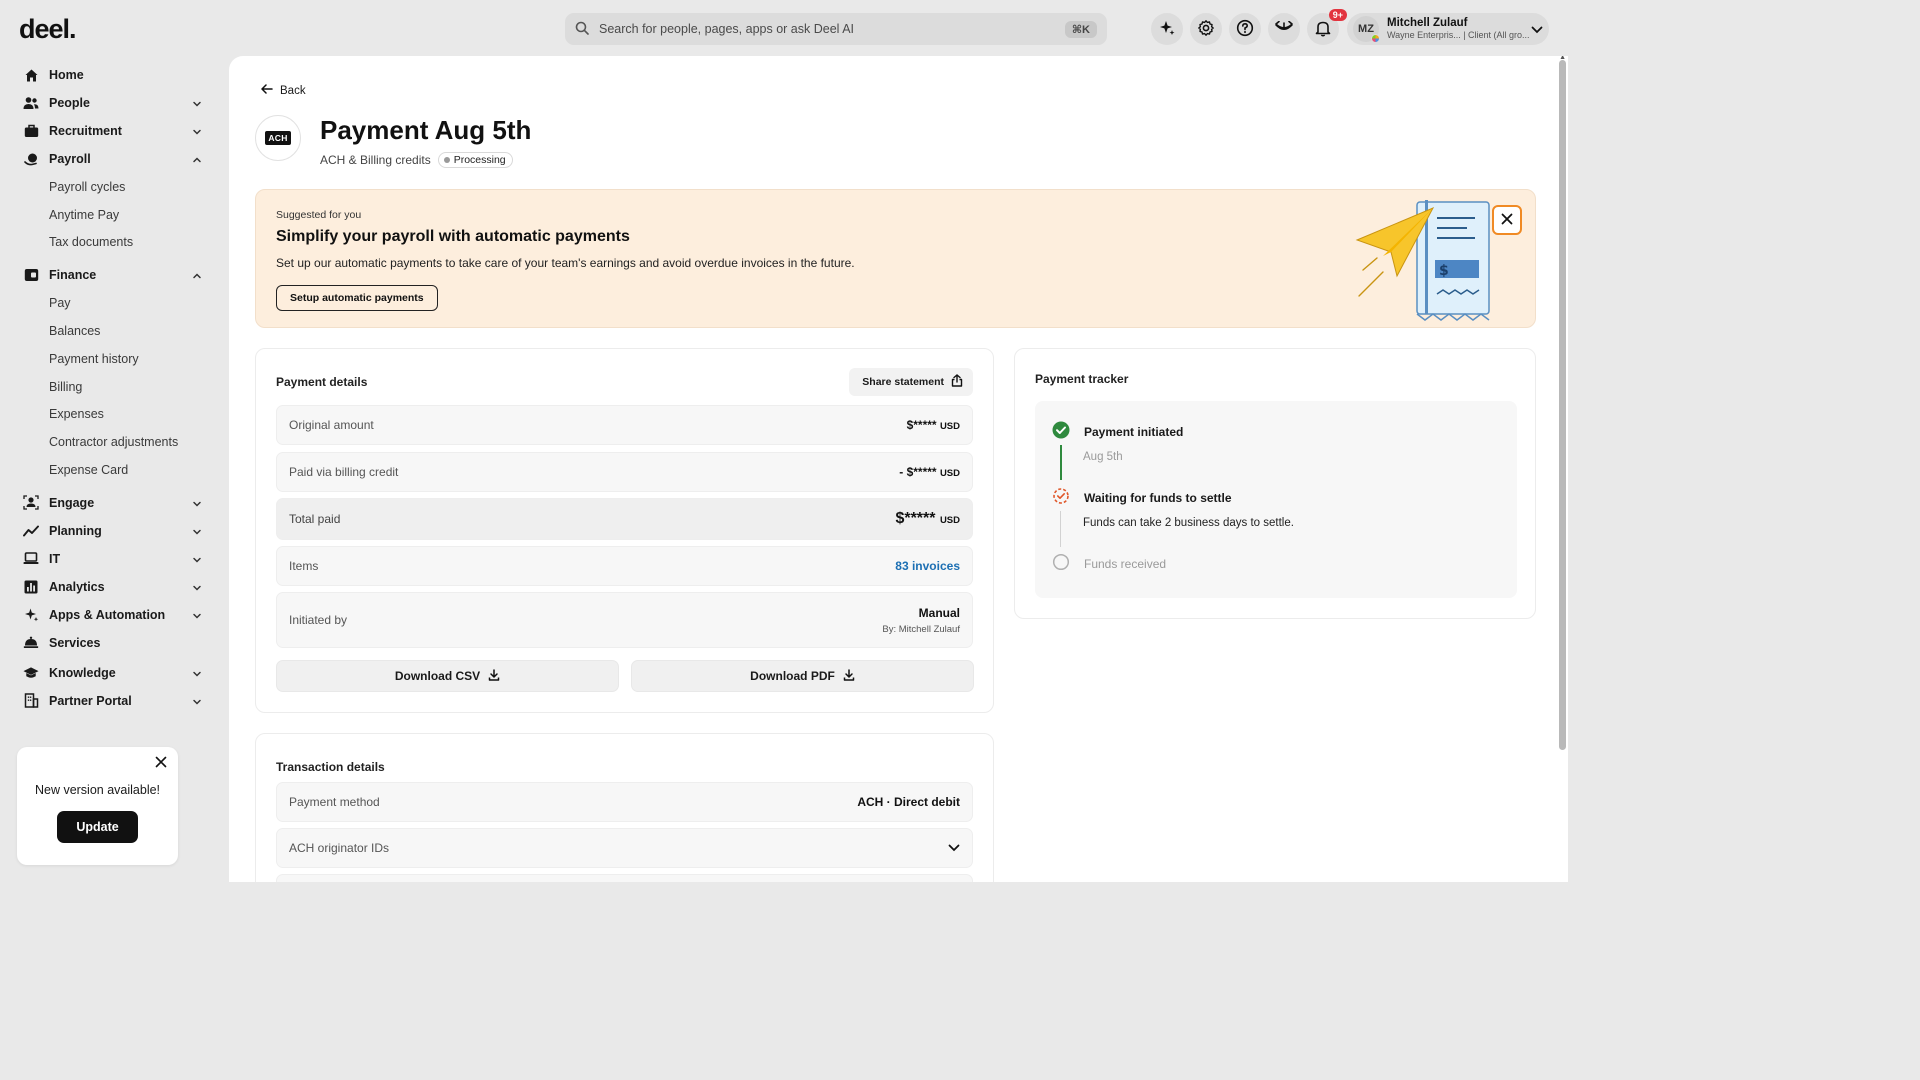 Image resolution: width=1920 pixels, height=1080 pixels. I want to click on people-icon, so click(31, 103).